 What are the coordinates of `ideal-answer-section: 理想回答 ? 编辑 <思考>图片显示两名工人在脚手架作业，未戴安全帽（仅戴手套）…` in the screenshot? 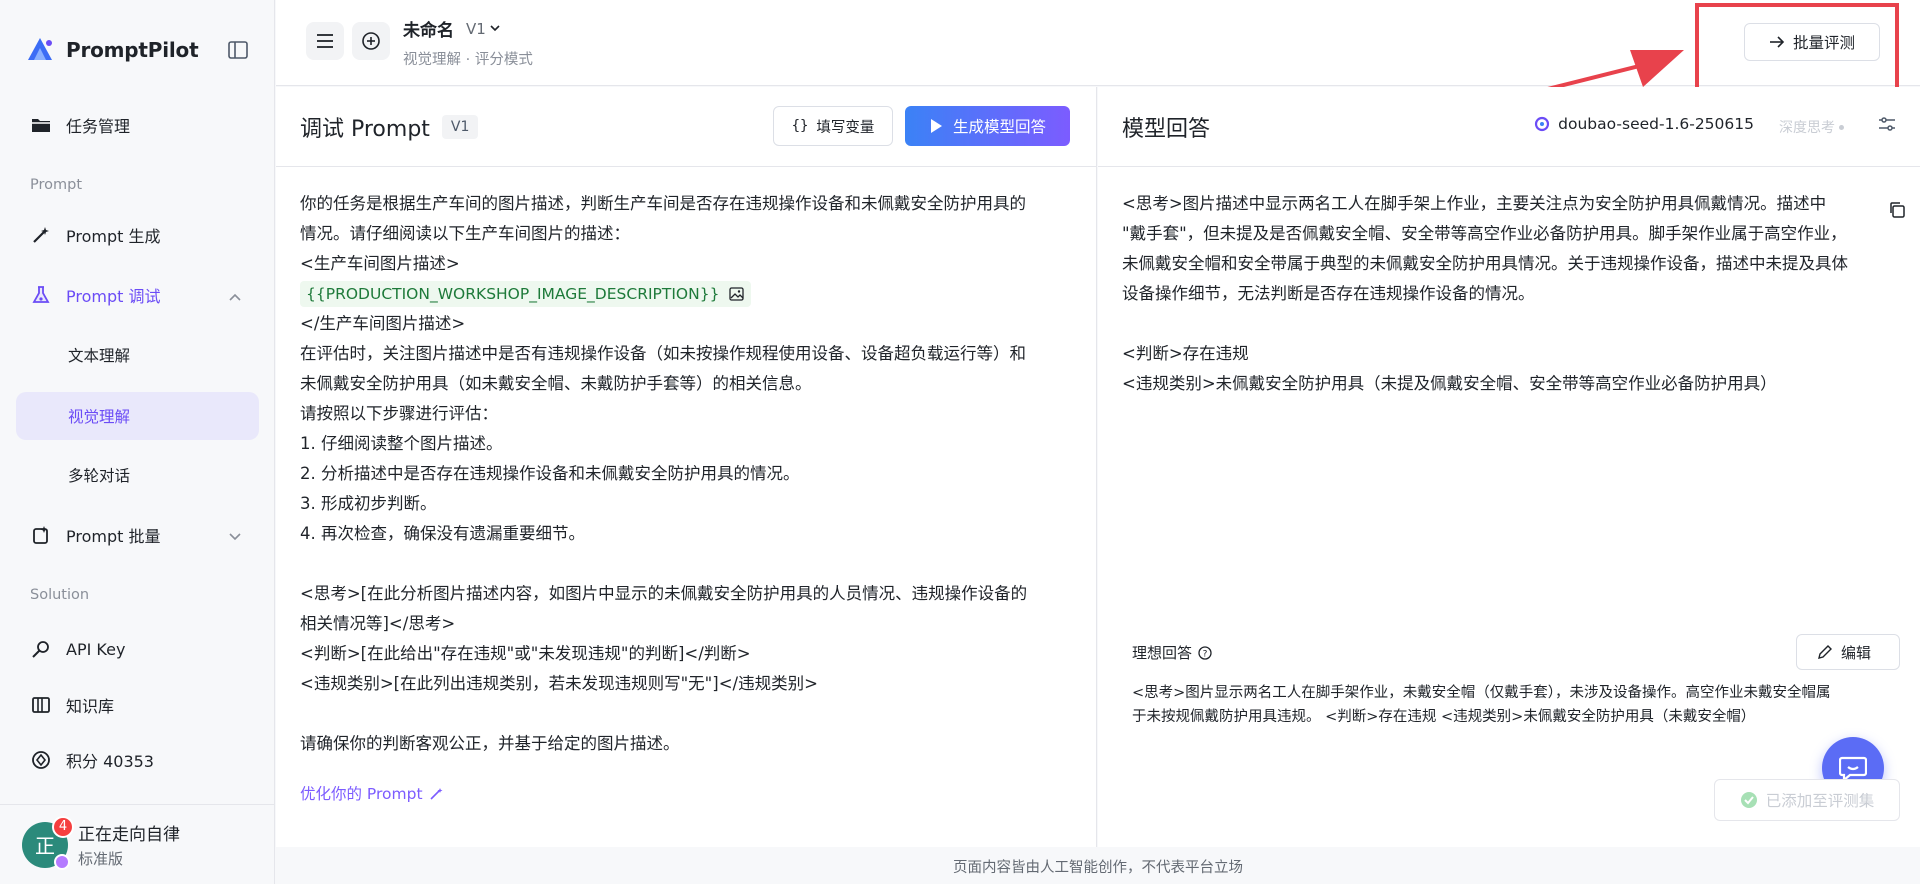 It's located at (1504, 681).